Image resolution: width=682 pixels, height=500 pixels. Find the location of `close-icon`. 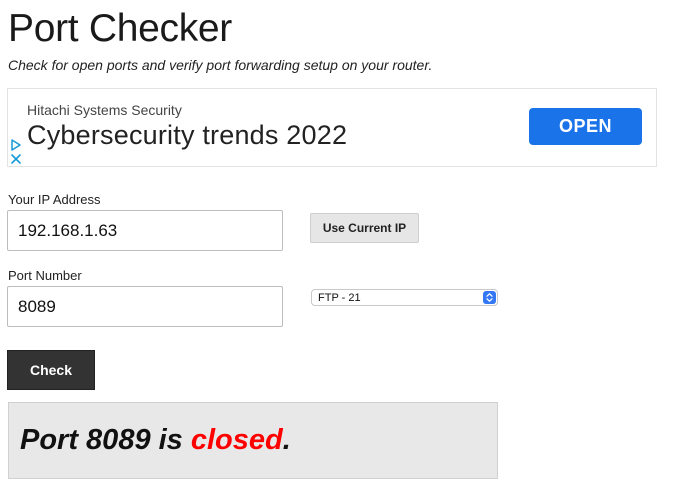

close-icon is located at coordinates (16, 159).